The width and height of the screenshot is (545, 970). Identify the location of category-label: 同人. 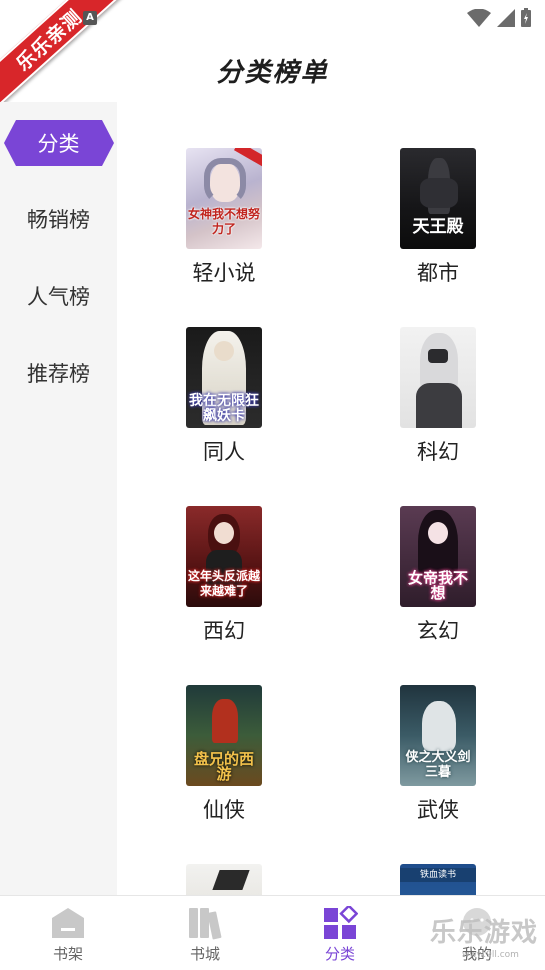
(224, 452).